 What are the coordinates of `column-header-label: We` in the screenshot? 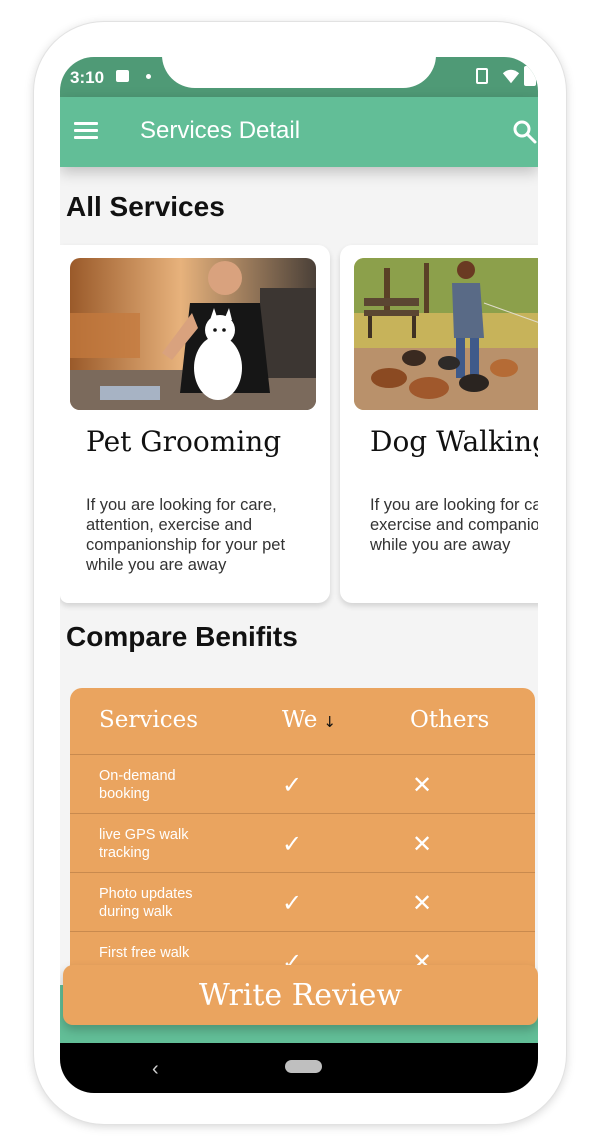 It's located at (300, 720).